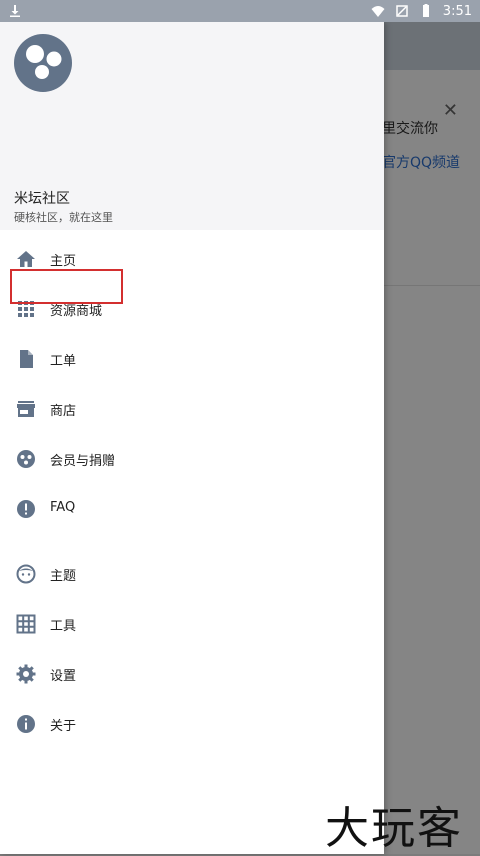  What do you see at coordinates (240, 11) in the screenshot?
I see `status-bar: 3:51` at bounding box center [240, 11].